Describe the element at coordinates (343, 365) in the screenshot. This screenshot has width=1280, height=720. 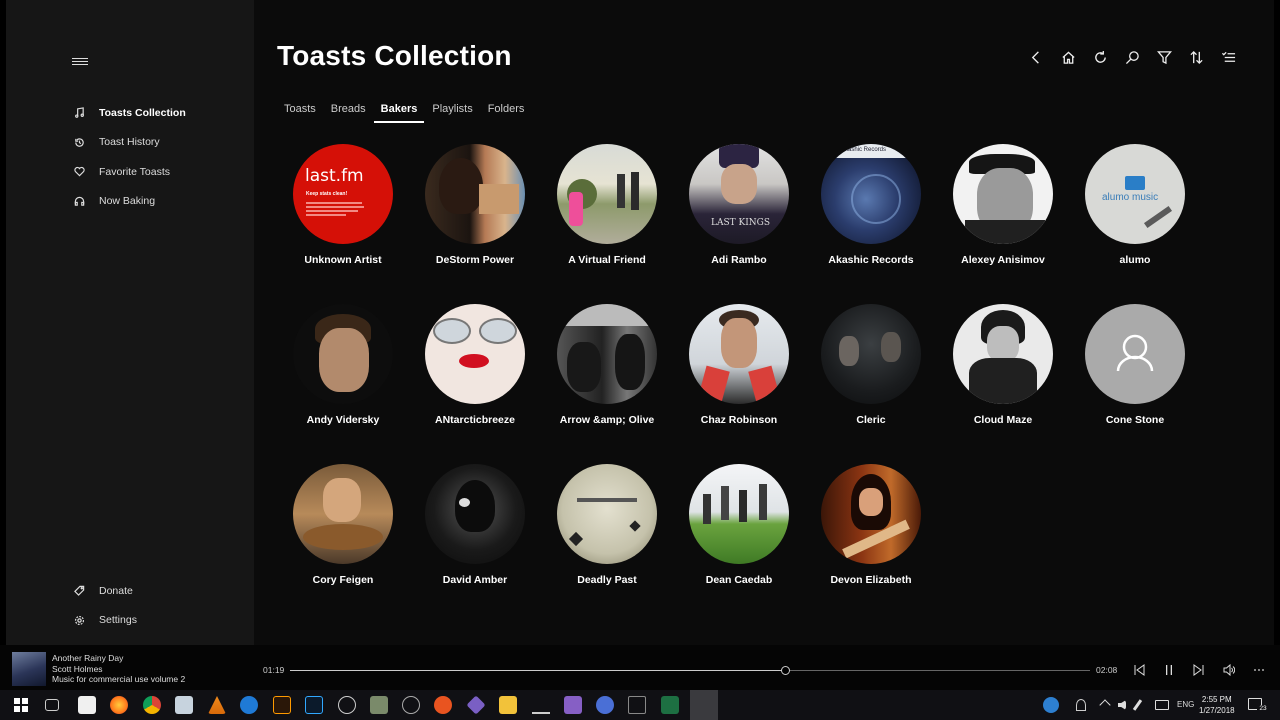
I see `baker-card: Andy Vidersky` at that location.